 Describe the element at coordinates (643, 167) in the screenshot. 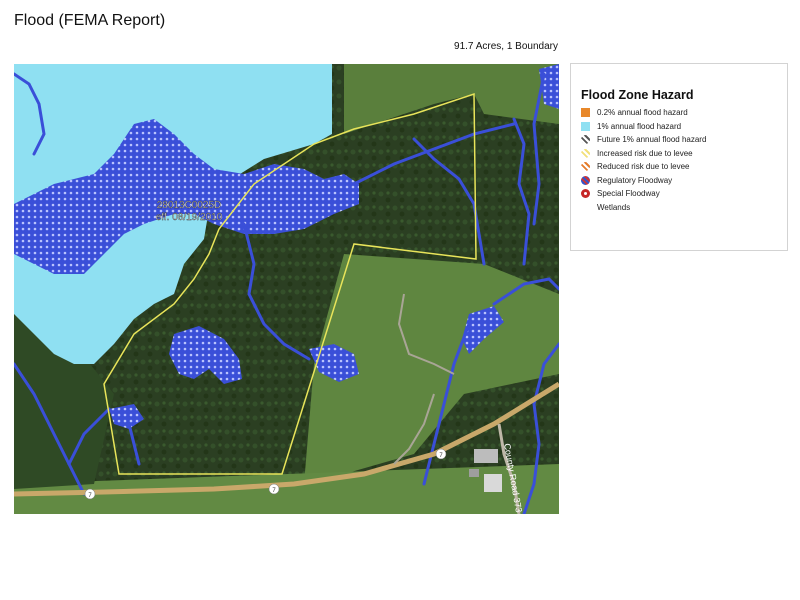

I see `legend-item-label: Reduced risk due to levee` at that location.